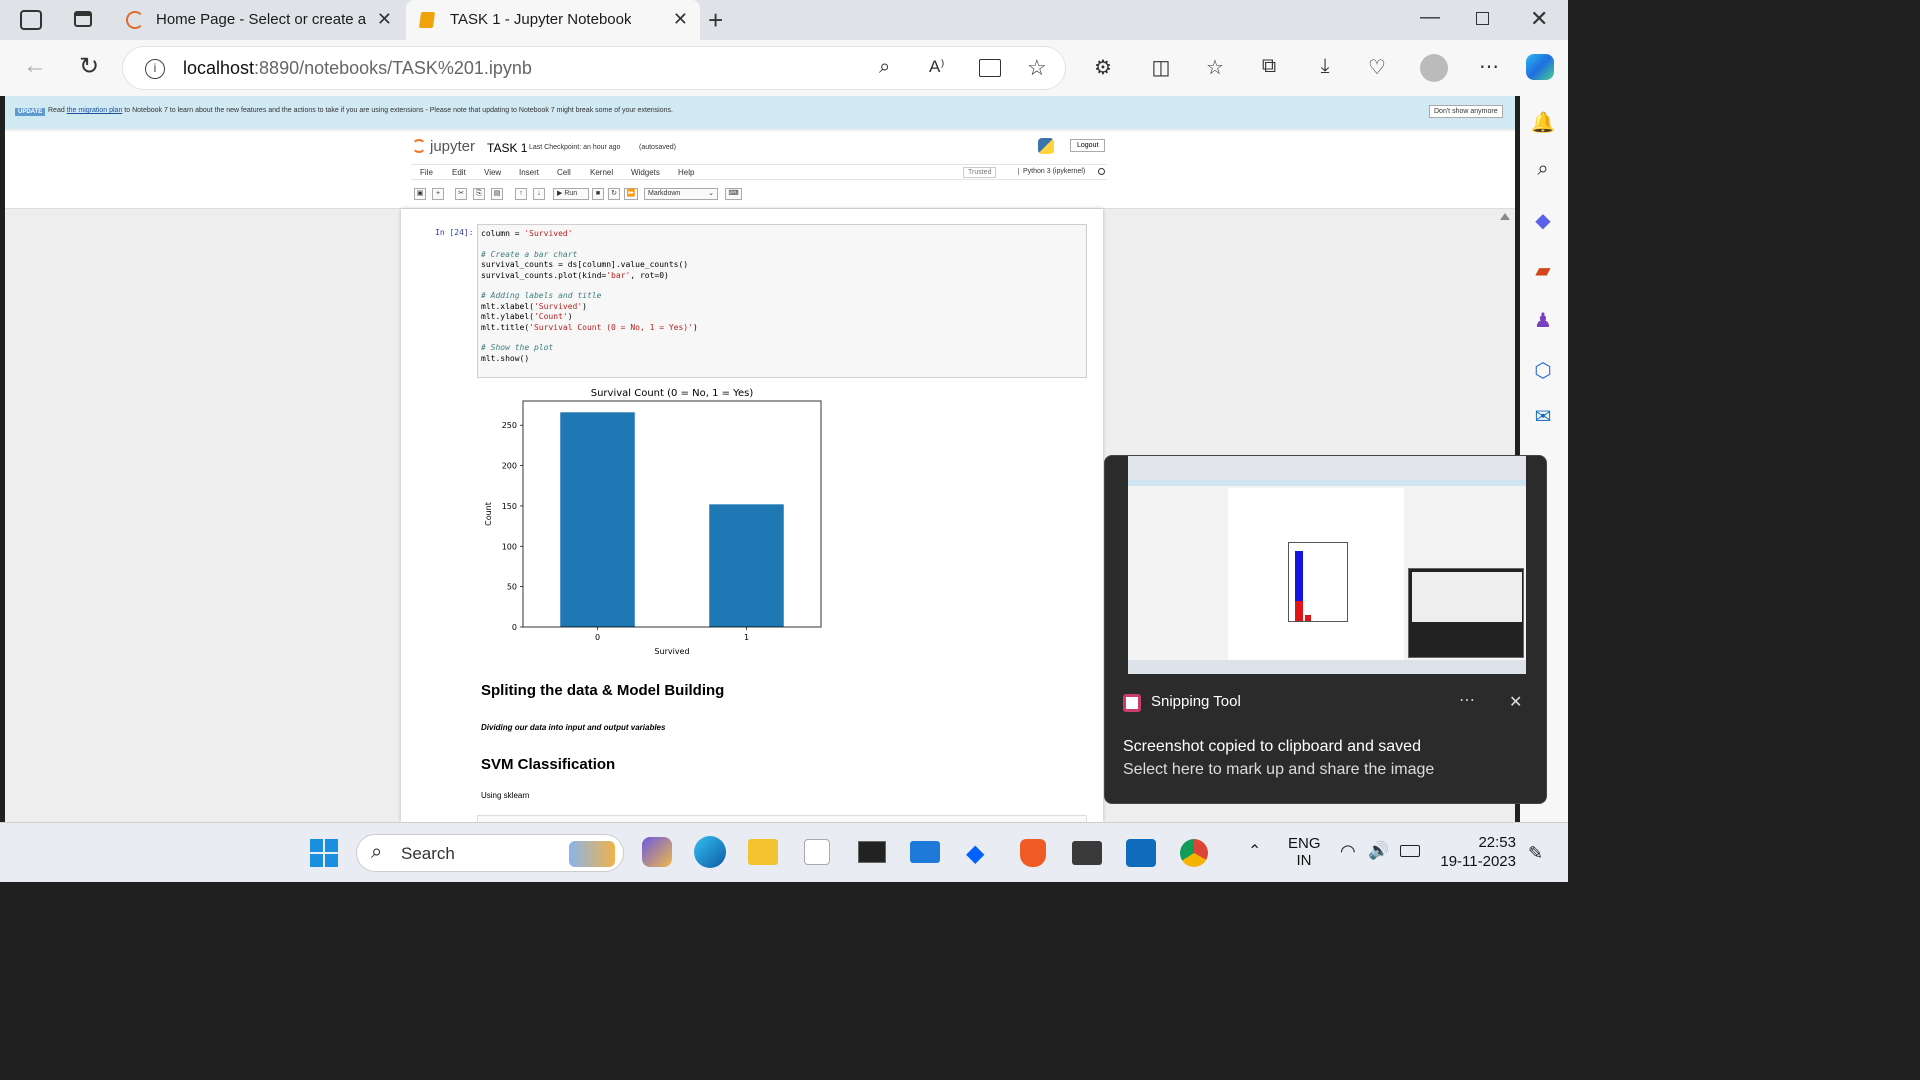 The height and width of the screenshot is (1080, 1920). I want to click on interrupt-icon: ■, so click(598, 194).